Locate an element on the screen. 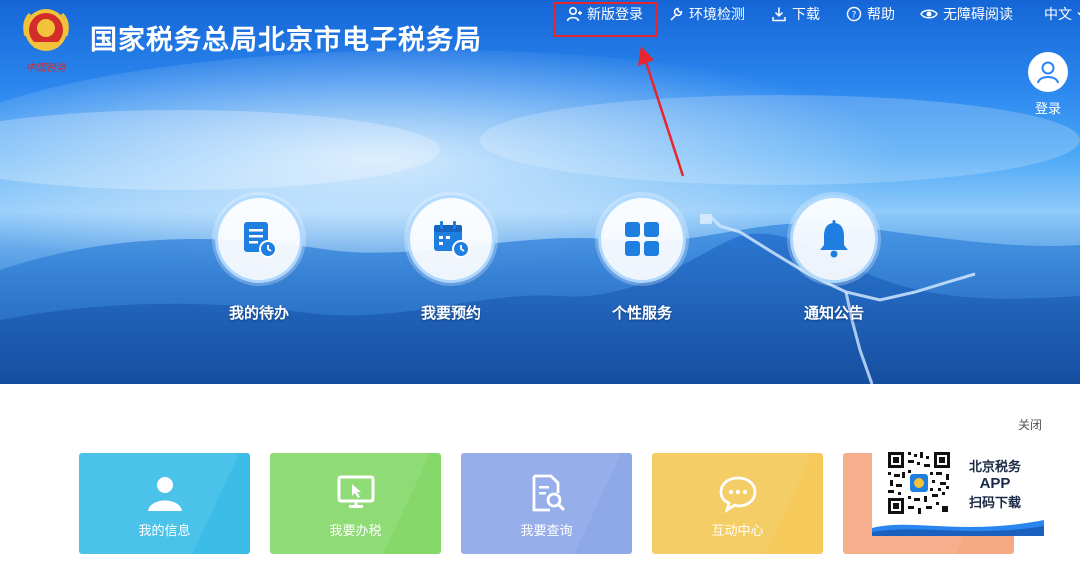 The width and height of the screenshot is (1080, 573). site-title: 国家税务总局北京市电子税务局 is located at coordinates (286, 40).